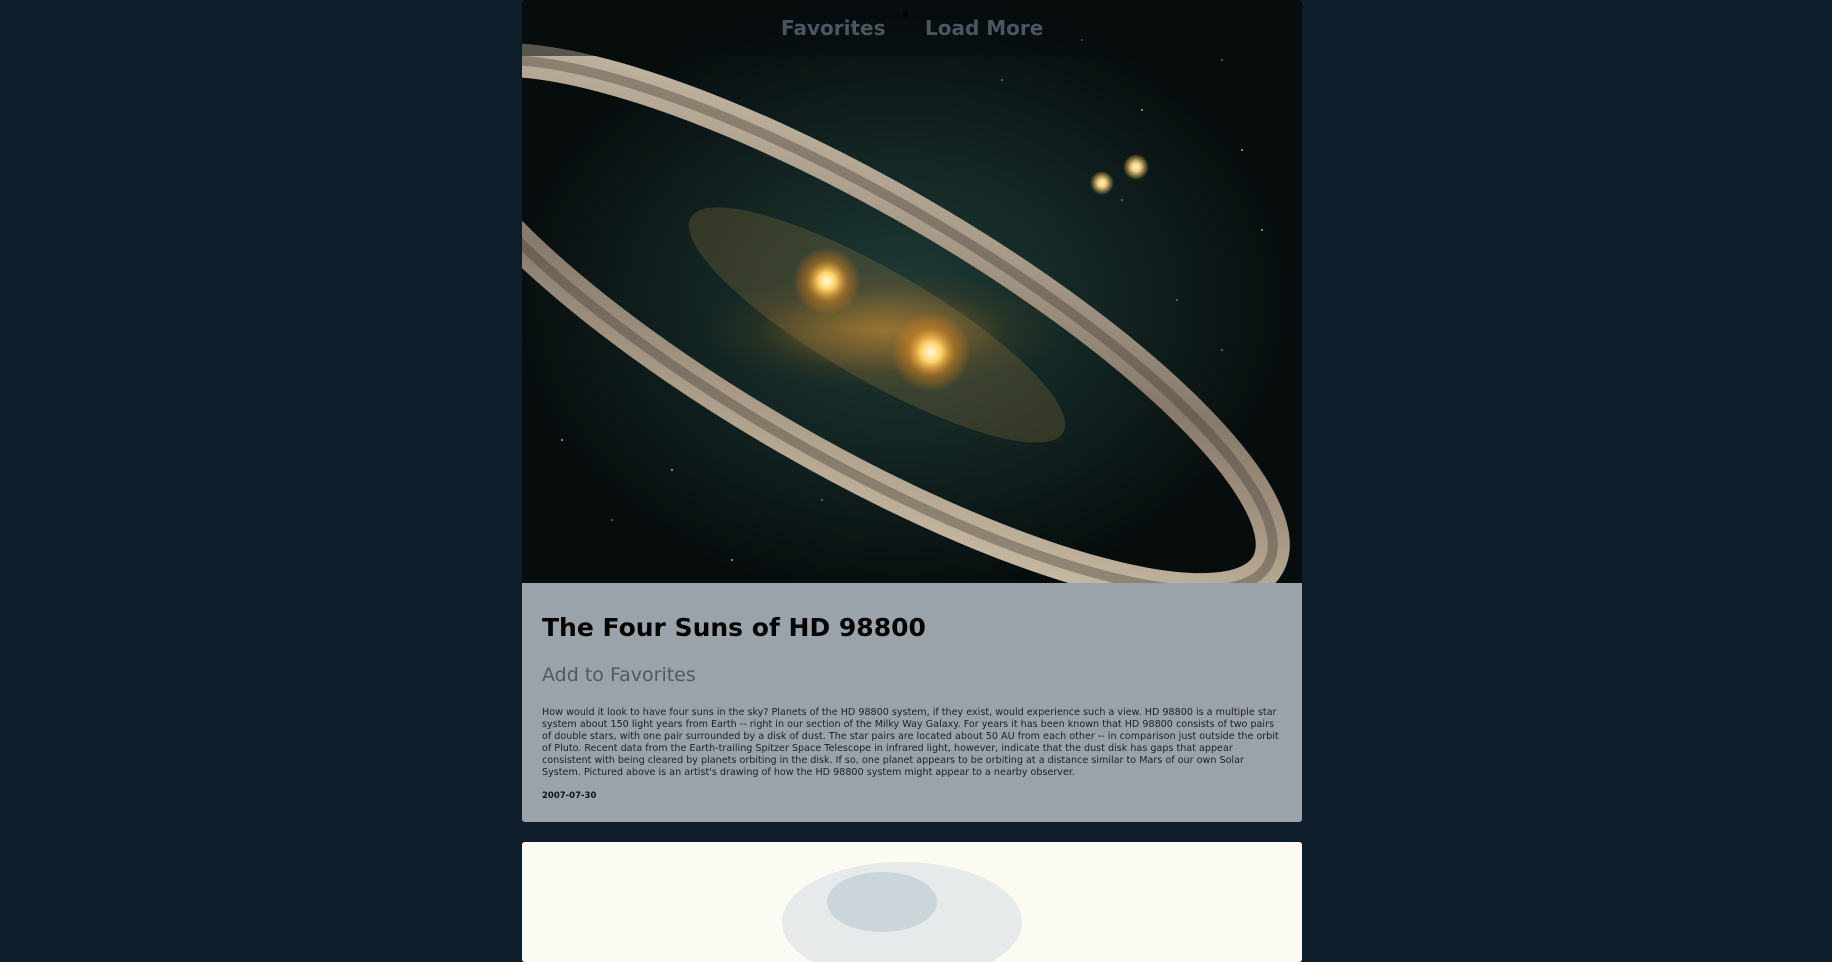  I want to click on add-to-favorites-button: Add to Favorites, so click(619, 675).